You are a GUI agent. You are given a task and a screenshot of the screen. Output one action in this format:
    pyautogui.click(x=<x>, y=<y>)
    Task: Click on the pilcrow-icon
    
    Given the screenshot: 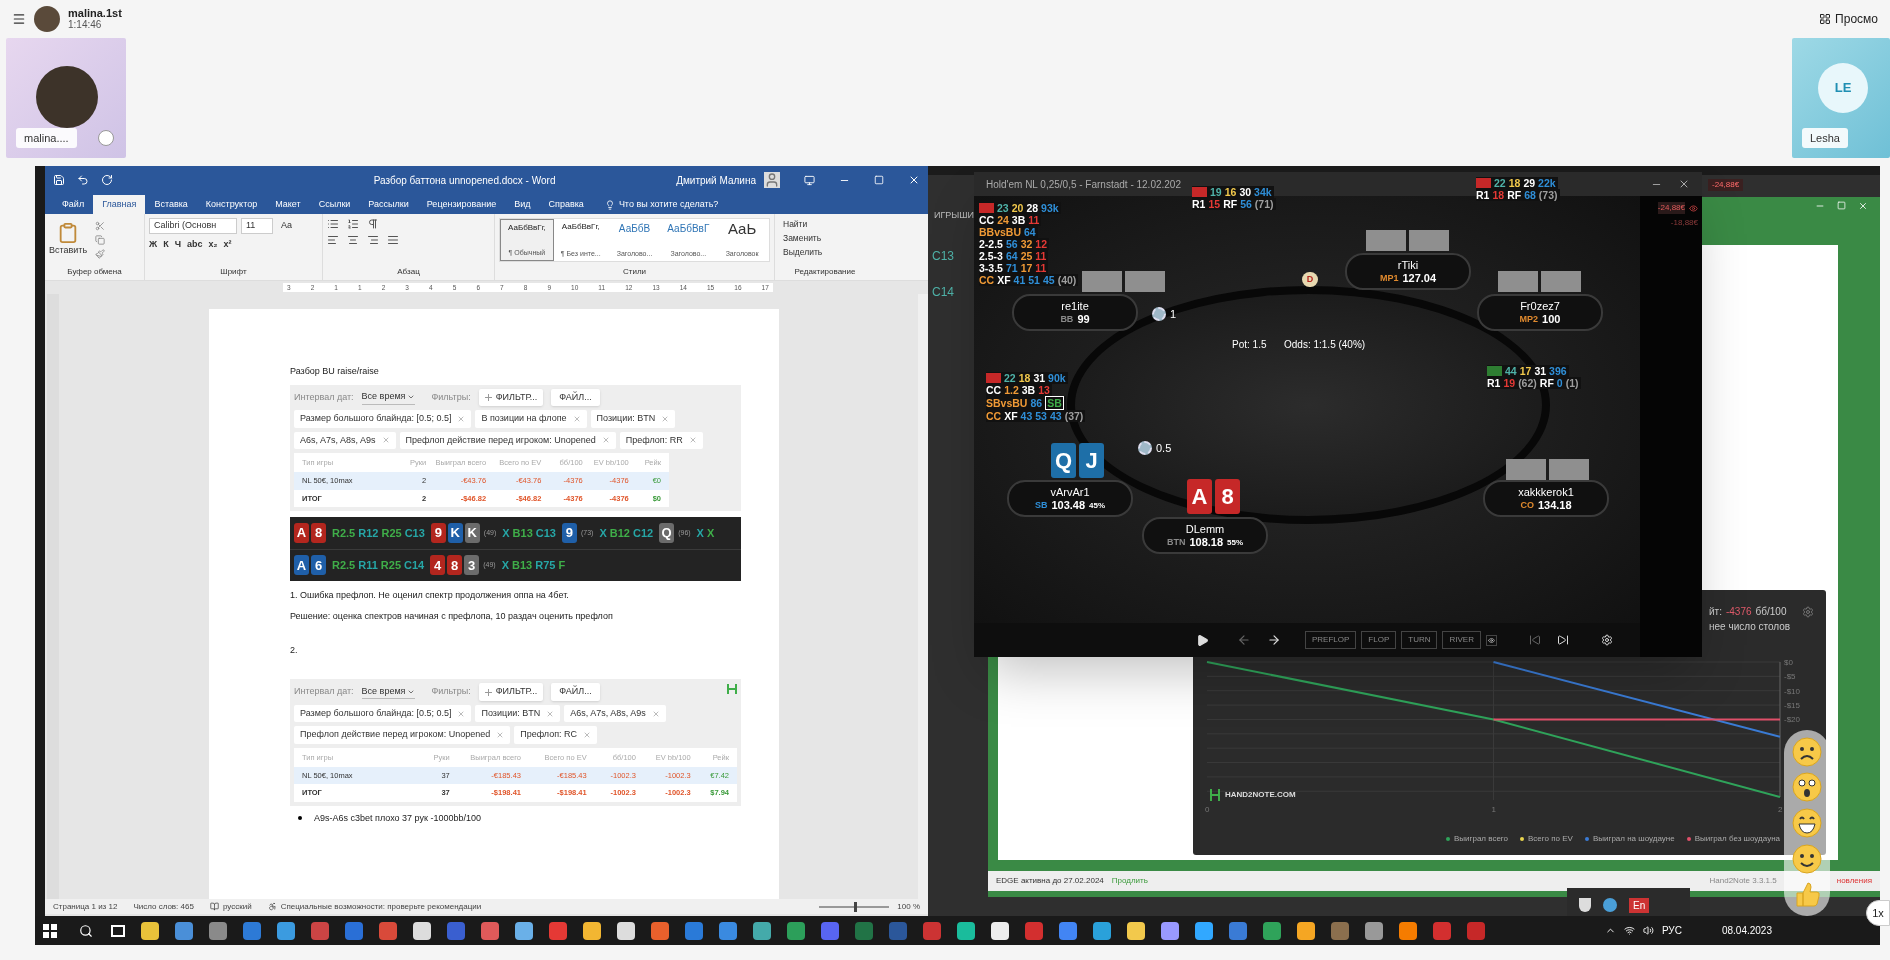 What is the action you would take?
    pyautogui.click(x=373, y=224)
    